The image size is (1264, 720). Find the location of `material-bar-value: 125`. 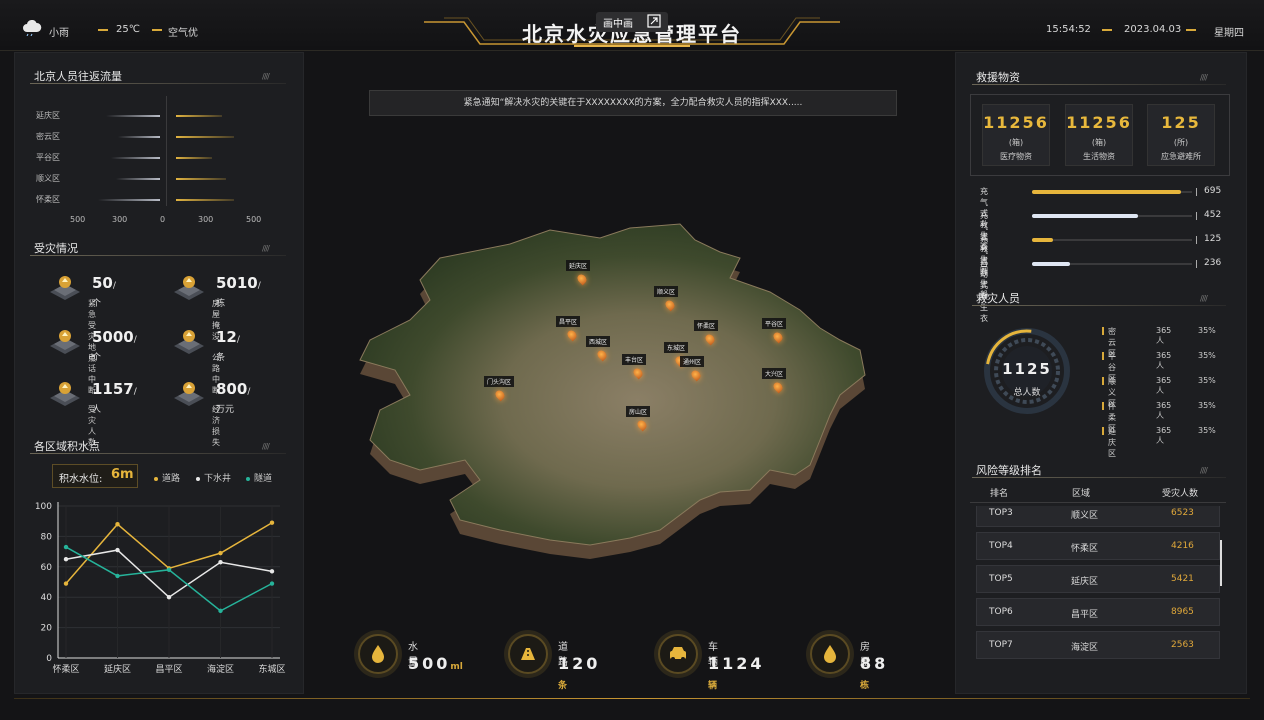

material-bar-value: 125 is located at coordinates (1213, 239).